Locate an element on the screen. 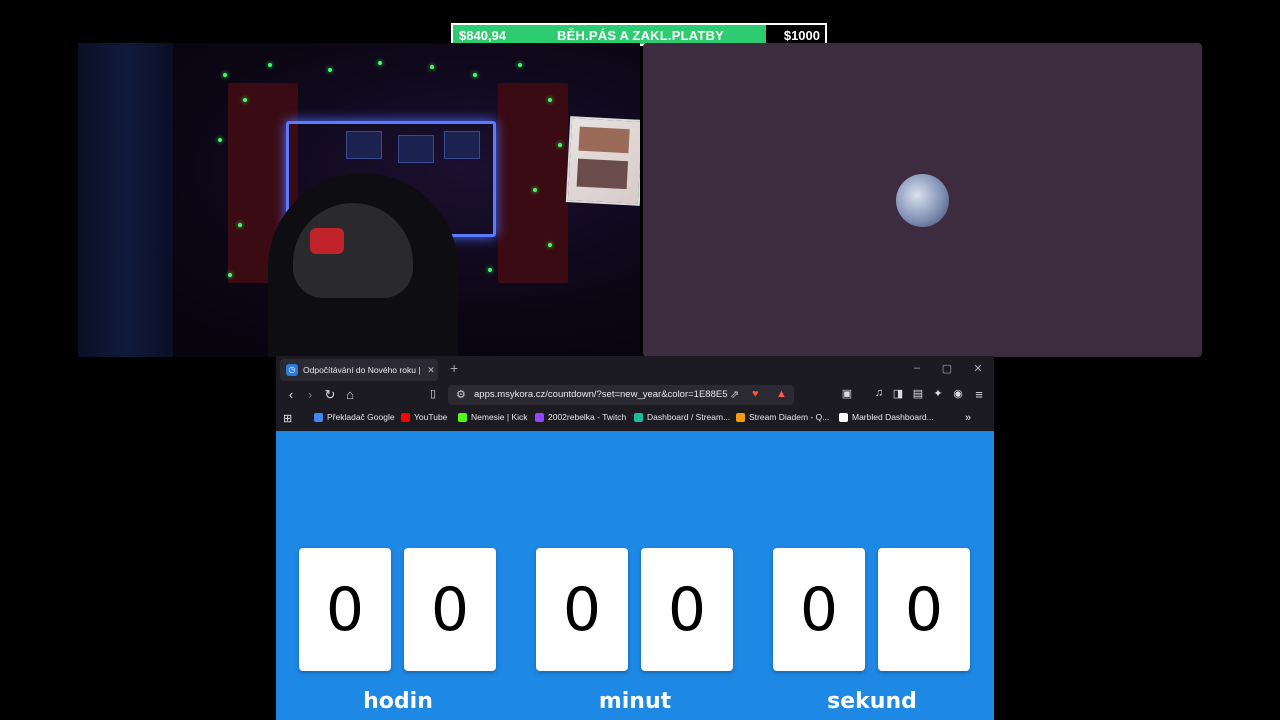 The width and height of the screenshot is (1280, 720). tab-countdown: ◷ Odpočítávání do Nového roku | ✕ is located at coordinates (359, 370).